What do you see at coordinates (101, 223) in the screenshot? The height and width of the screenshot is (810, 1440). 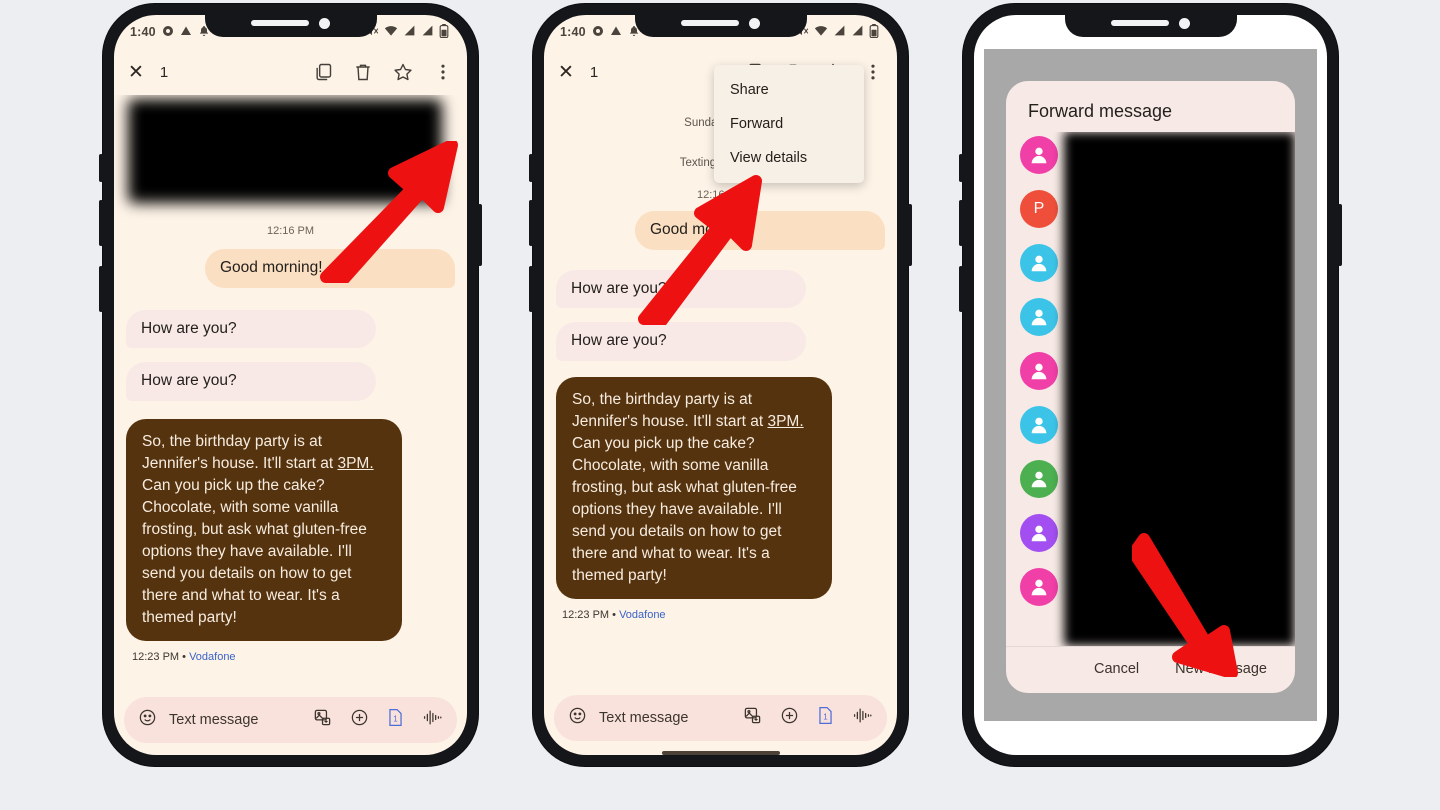 I see `phone1-volume-down-button` at bounding box center [101, 223].